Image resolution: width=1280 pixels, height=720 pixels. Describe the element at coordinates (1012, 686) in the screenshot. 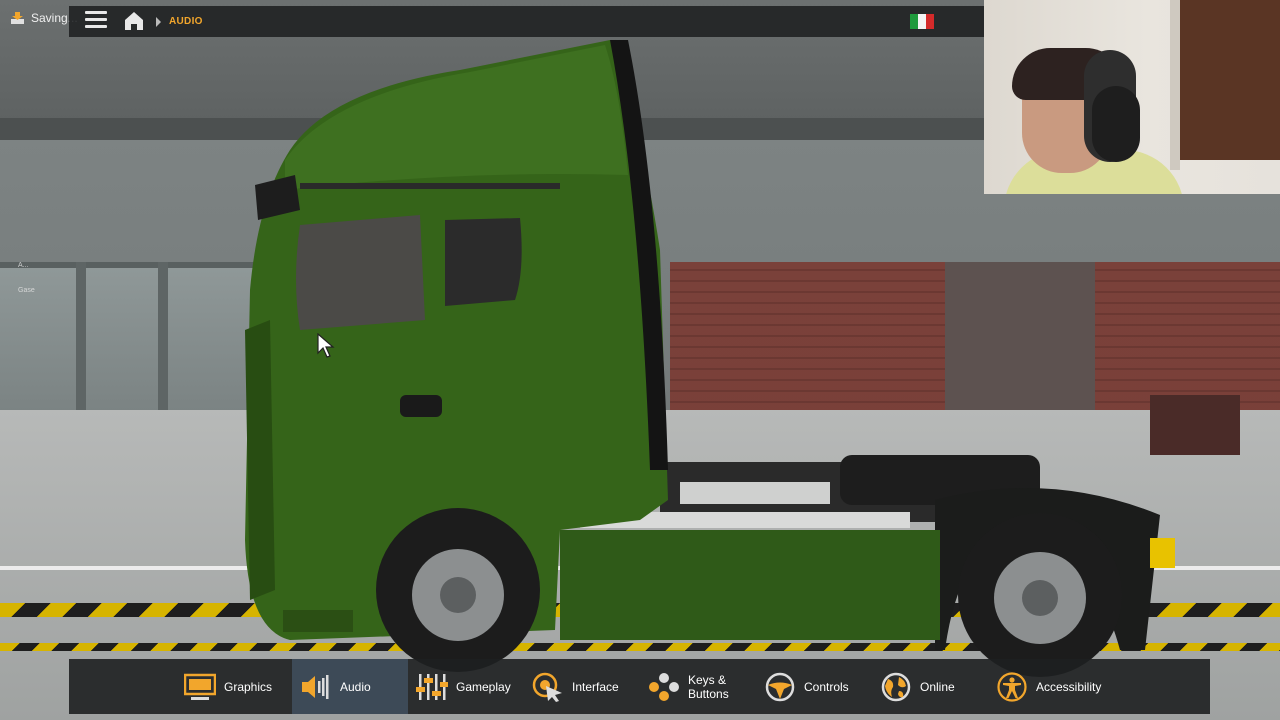

I see `accessibility-icon` at that location.